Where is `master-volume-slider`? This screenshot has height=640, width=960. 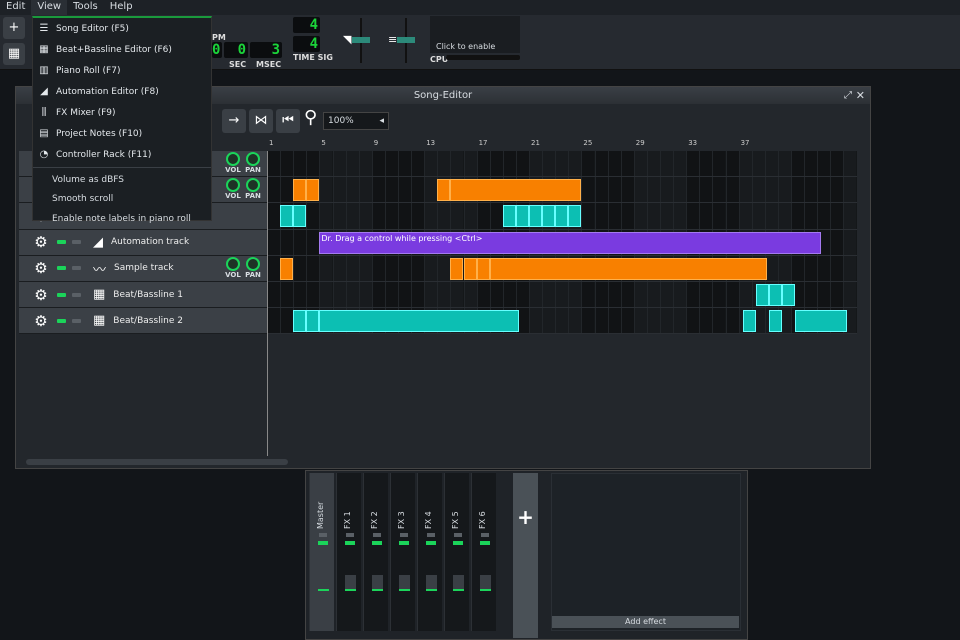
master-volume-slider is located at coordinates (361, 40).